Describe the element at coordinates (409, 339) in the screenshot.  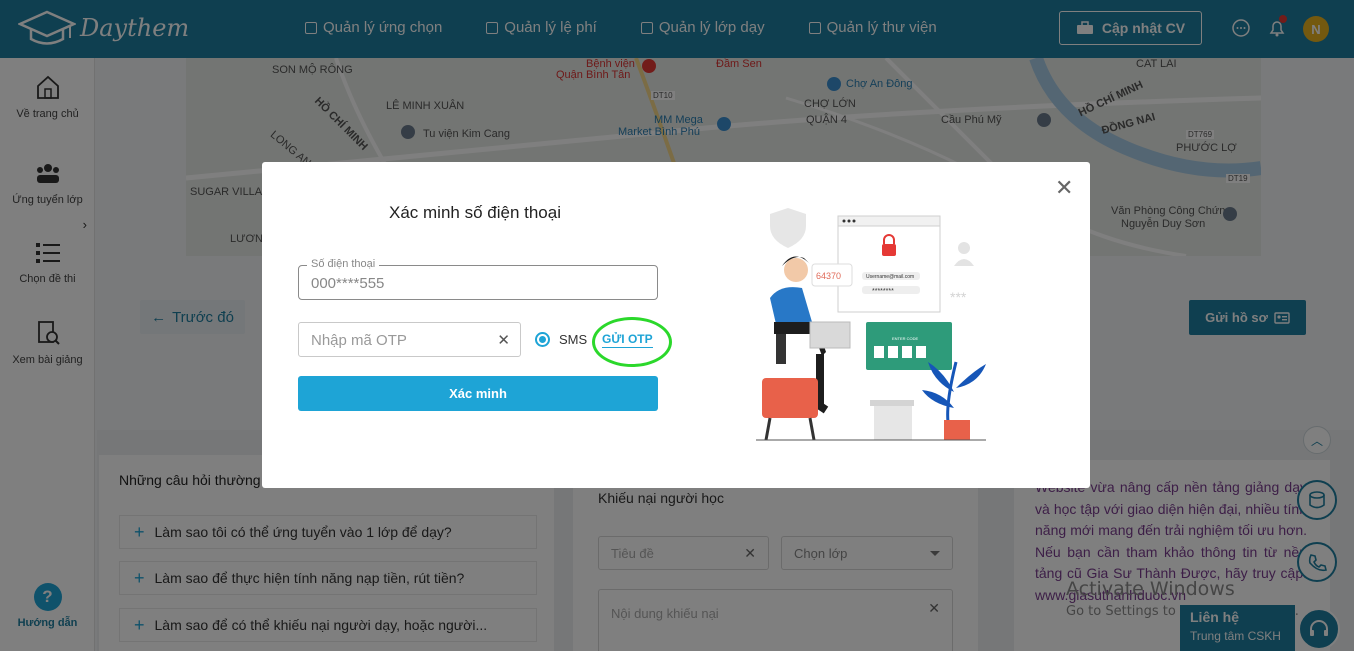
I see `otp-input: Nhập mã OTP ✕` at that location.